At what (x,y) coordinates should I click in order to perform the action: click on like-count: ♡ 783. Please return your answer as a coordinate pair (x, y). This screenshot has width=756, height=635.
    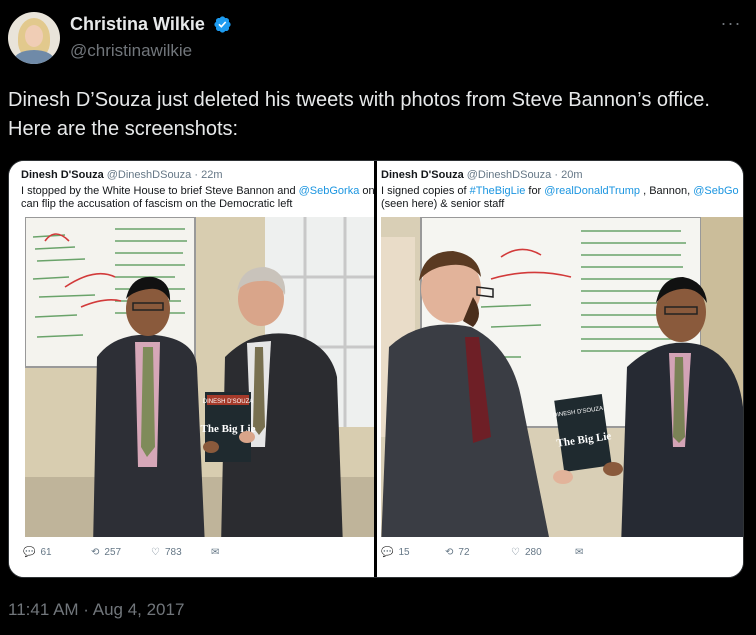
    Looking at the image, I should click on (166, 552).